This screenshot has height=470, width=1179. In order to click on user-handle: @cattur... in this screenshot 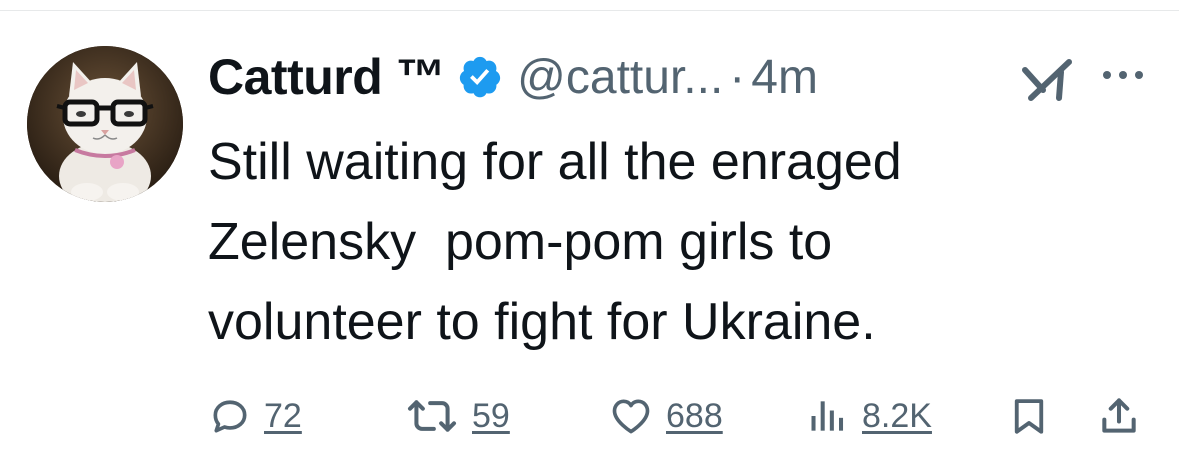, I will do `click(620, 77)`.